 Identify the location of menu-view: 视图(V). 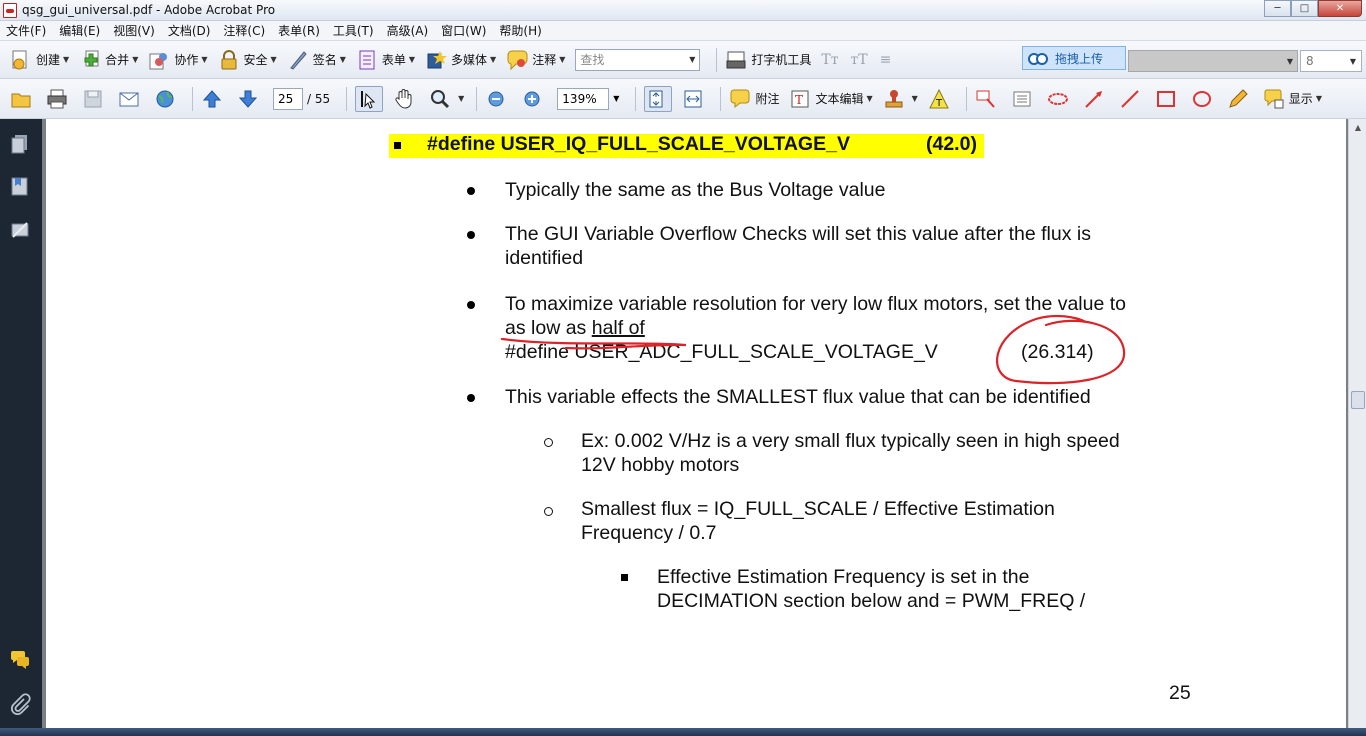
(134, 30).